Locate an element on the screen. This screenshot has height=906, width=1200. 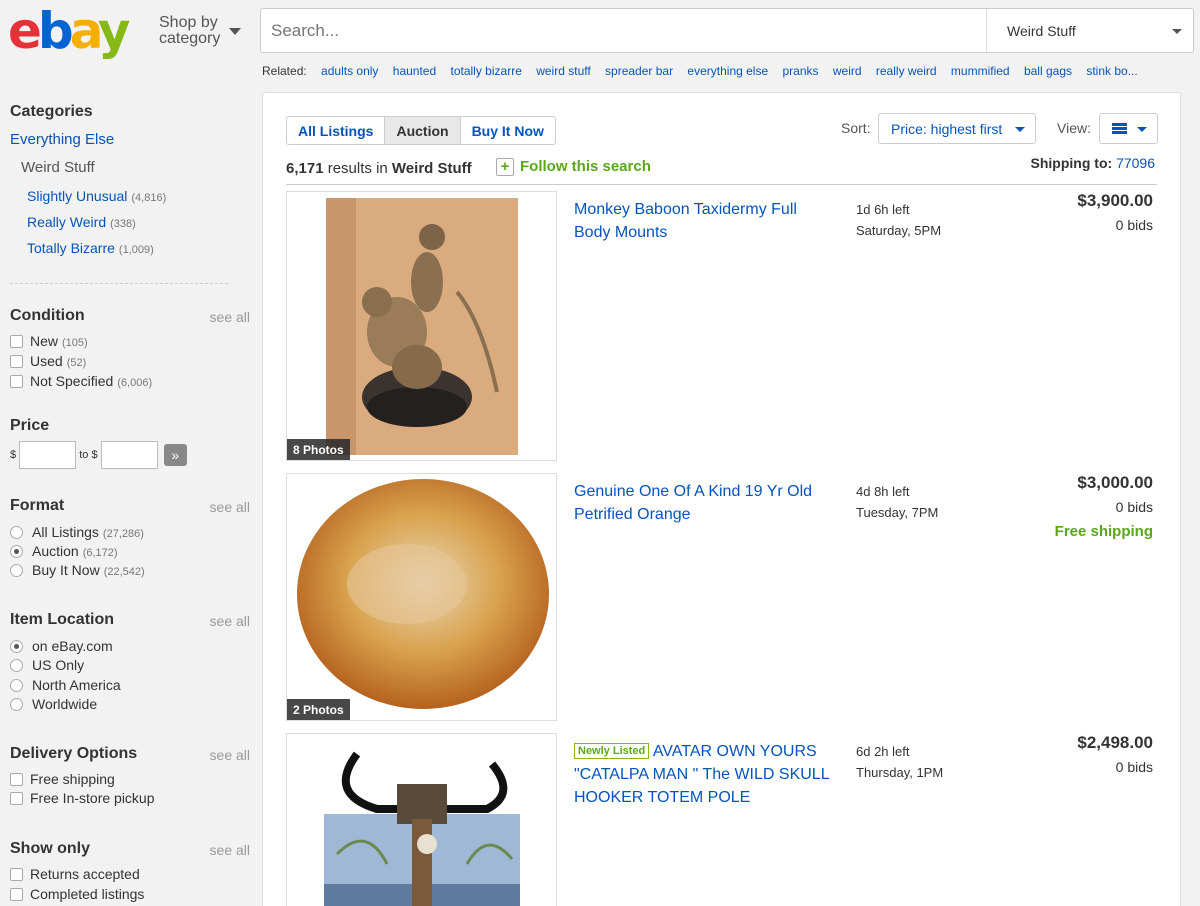
view-select is located at coordinates (1128, 128).